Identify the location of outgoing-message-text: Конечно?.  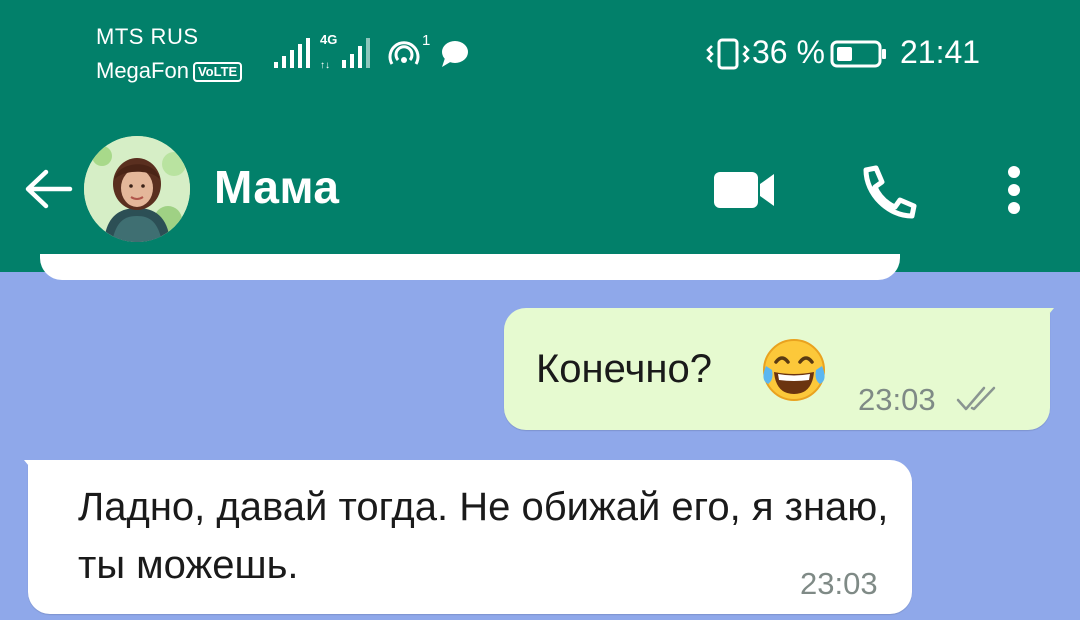
(624, 369).